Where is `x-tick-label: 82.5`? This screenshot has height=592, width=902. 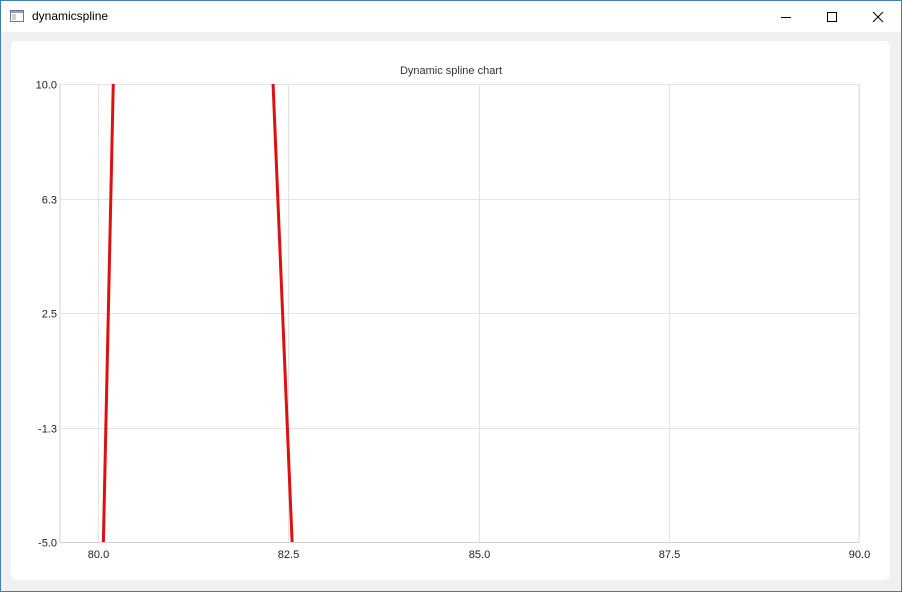
x-tick-label: 82.5 is located at coordinates (288, 555).